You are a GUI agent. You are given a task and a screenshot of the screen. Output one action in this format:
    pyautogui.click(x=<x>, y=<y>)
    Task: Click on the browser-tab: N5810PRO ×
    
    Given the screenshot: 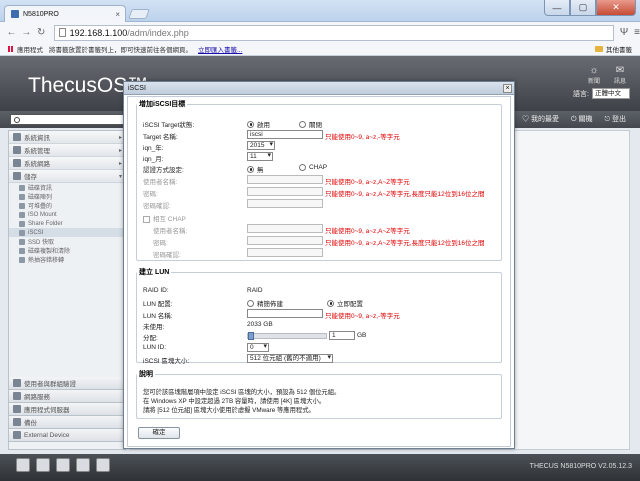 What is the action you would take?
    pyautogui.click(x=65, y=13)
    